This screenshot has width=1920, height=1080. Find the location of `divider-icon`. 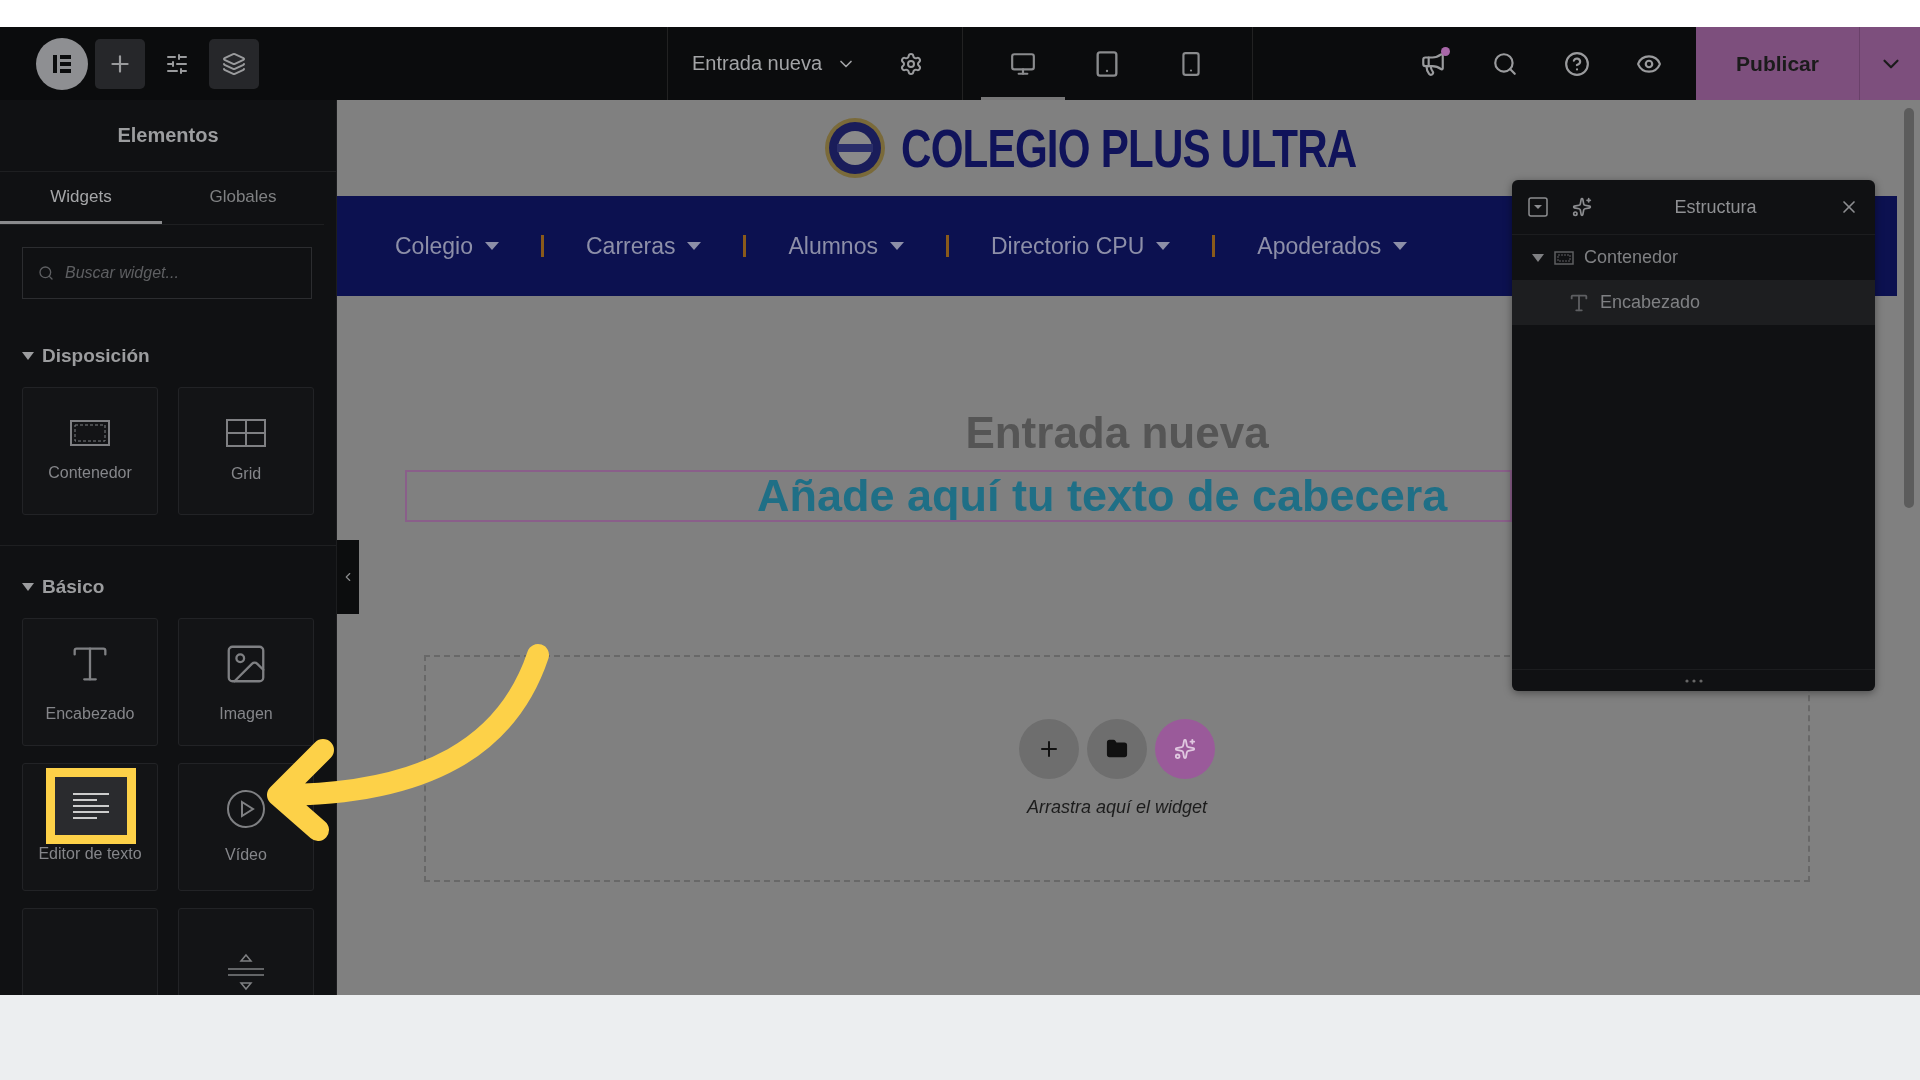

divider-icon is located at coordinates (246, 972).